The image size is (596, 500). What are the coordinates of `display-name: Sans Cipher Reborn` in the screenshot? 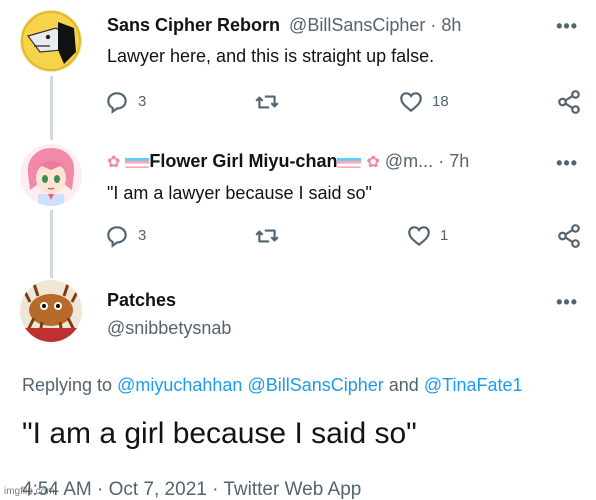 It's located at (193, 25).